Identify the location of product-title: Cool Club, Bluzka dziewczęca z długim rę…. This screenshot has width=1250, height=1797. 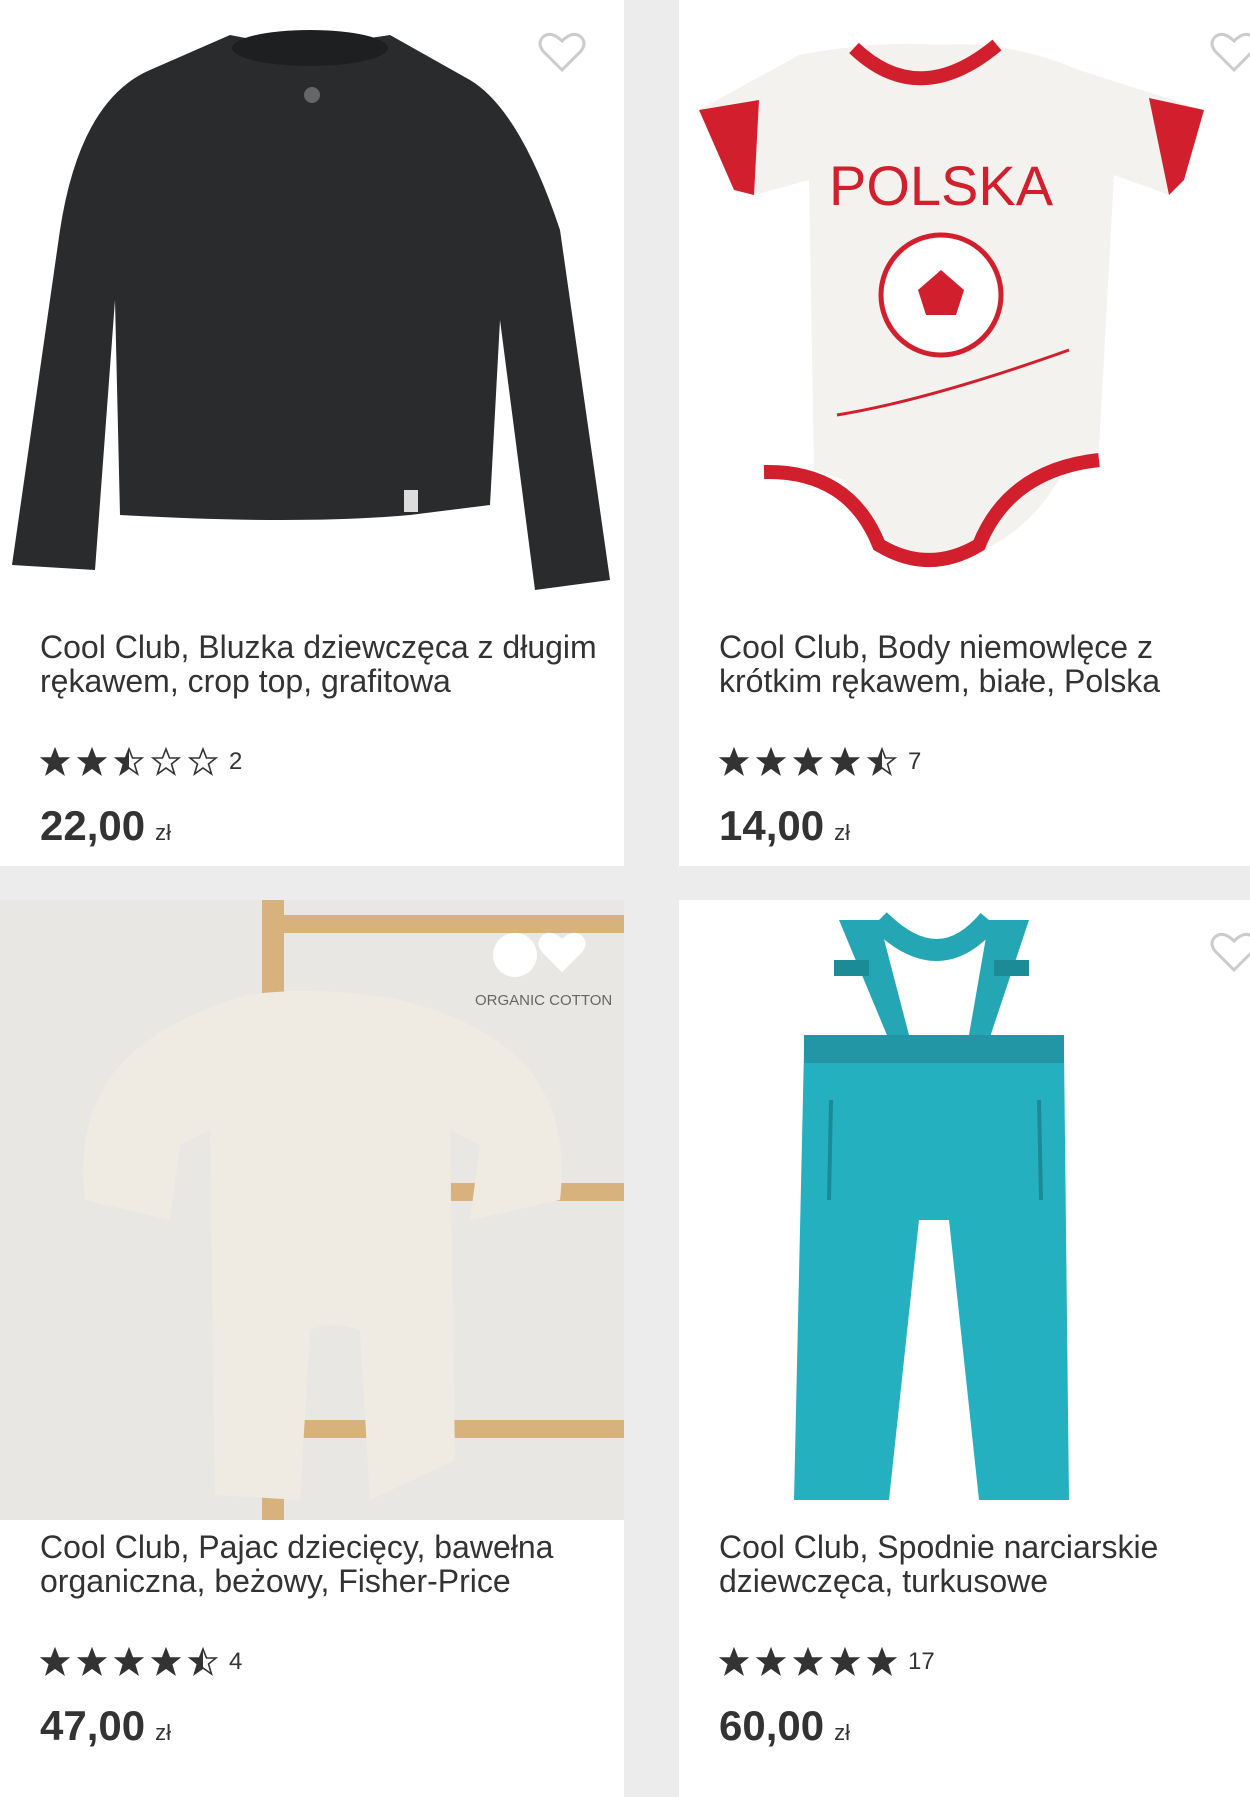
(320, 664).